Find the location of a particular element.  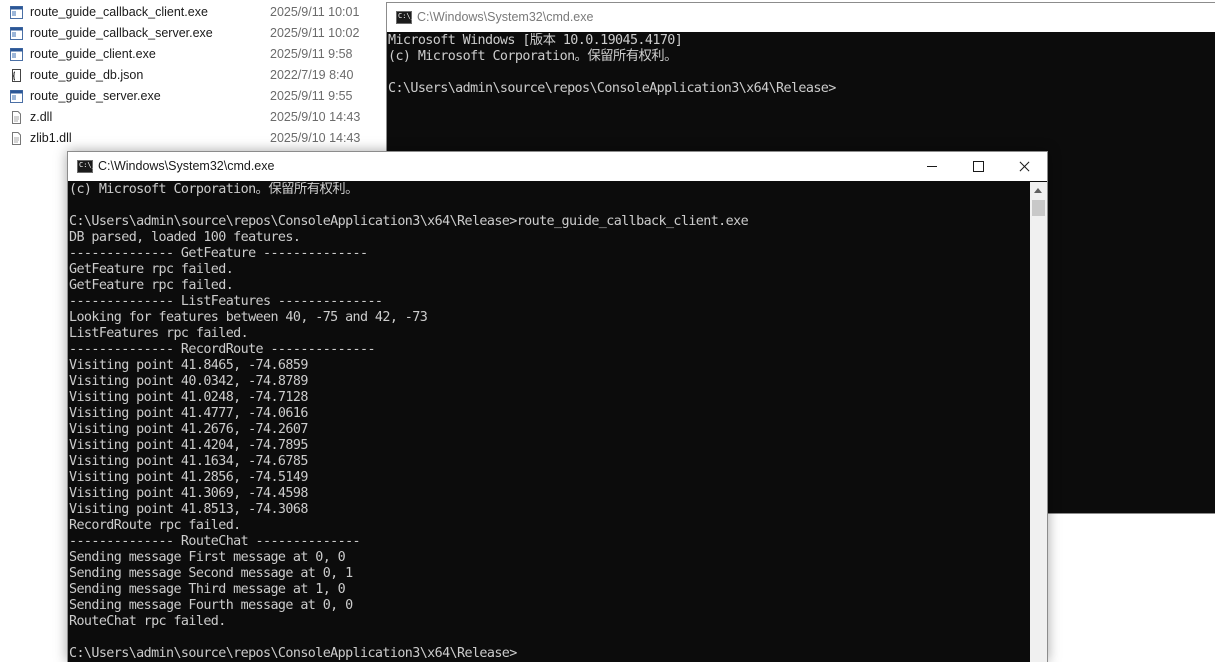

console-line: ListFeatures rpc failed. is located at coordinates (159, 333).